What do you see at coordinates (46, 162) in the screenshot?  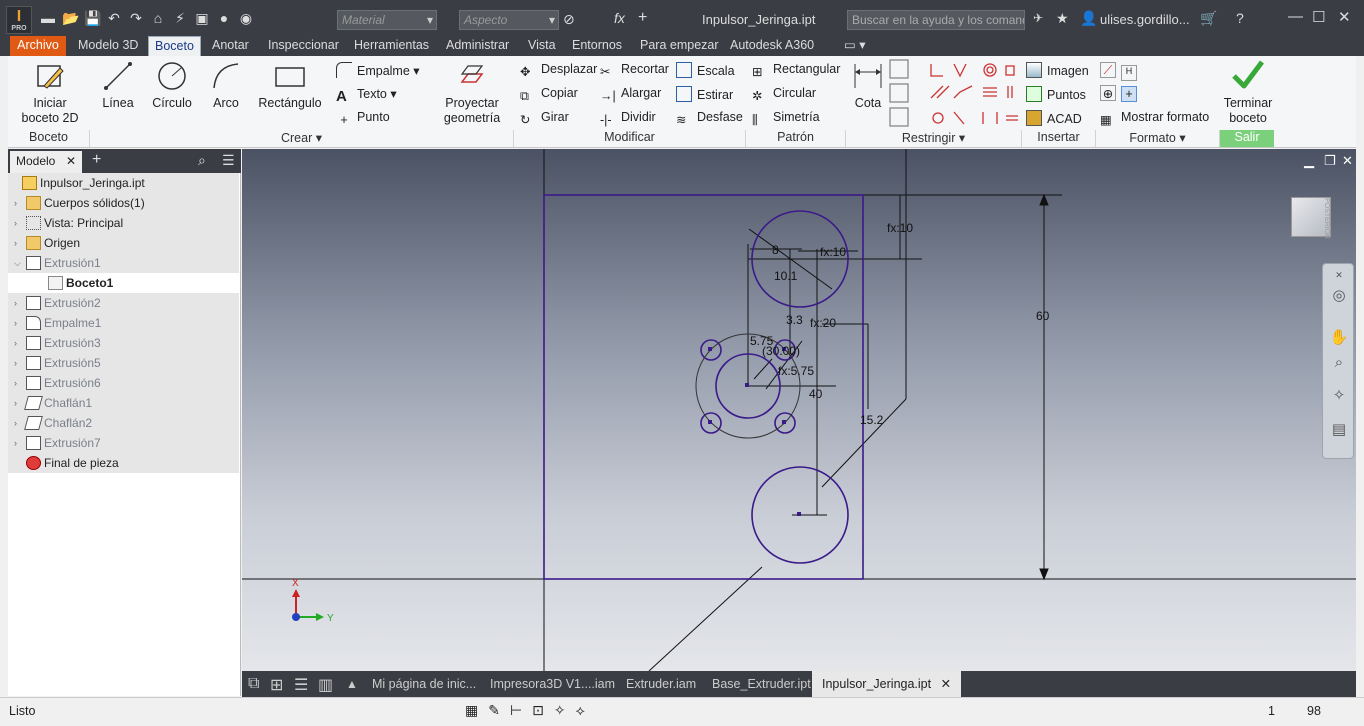 I see `tab-modelo: Modelo ✕` at bounding box center [46, 162].